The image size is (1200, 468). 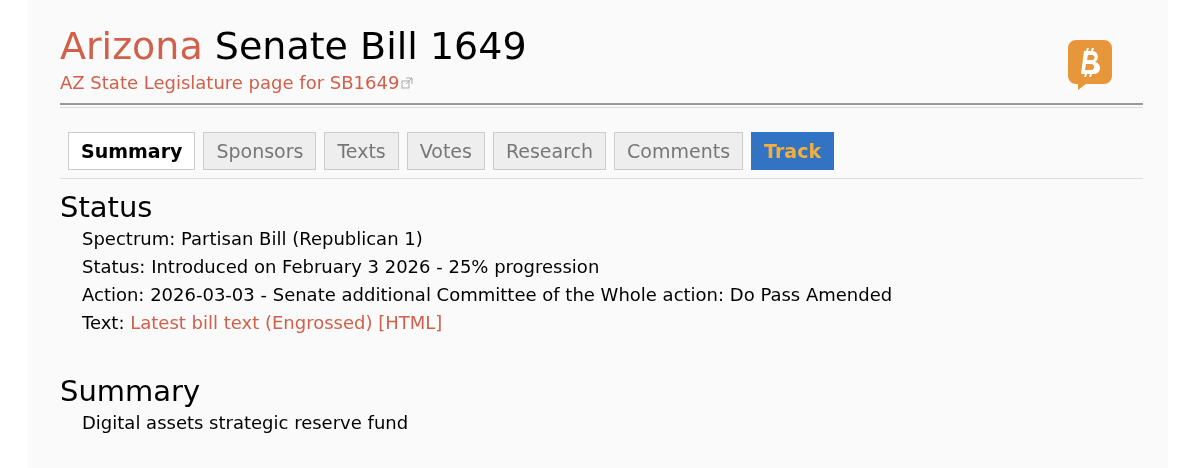 I want to click on tab: Summary, so click(x=132, y=151).